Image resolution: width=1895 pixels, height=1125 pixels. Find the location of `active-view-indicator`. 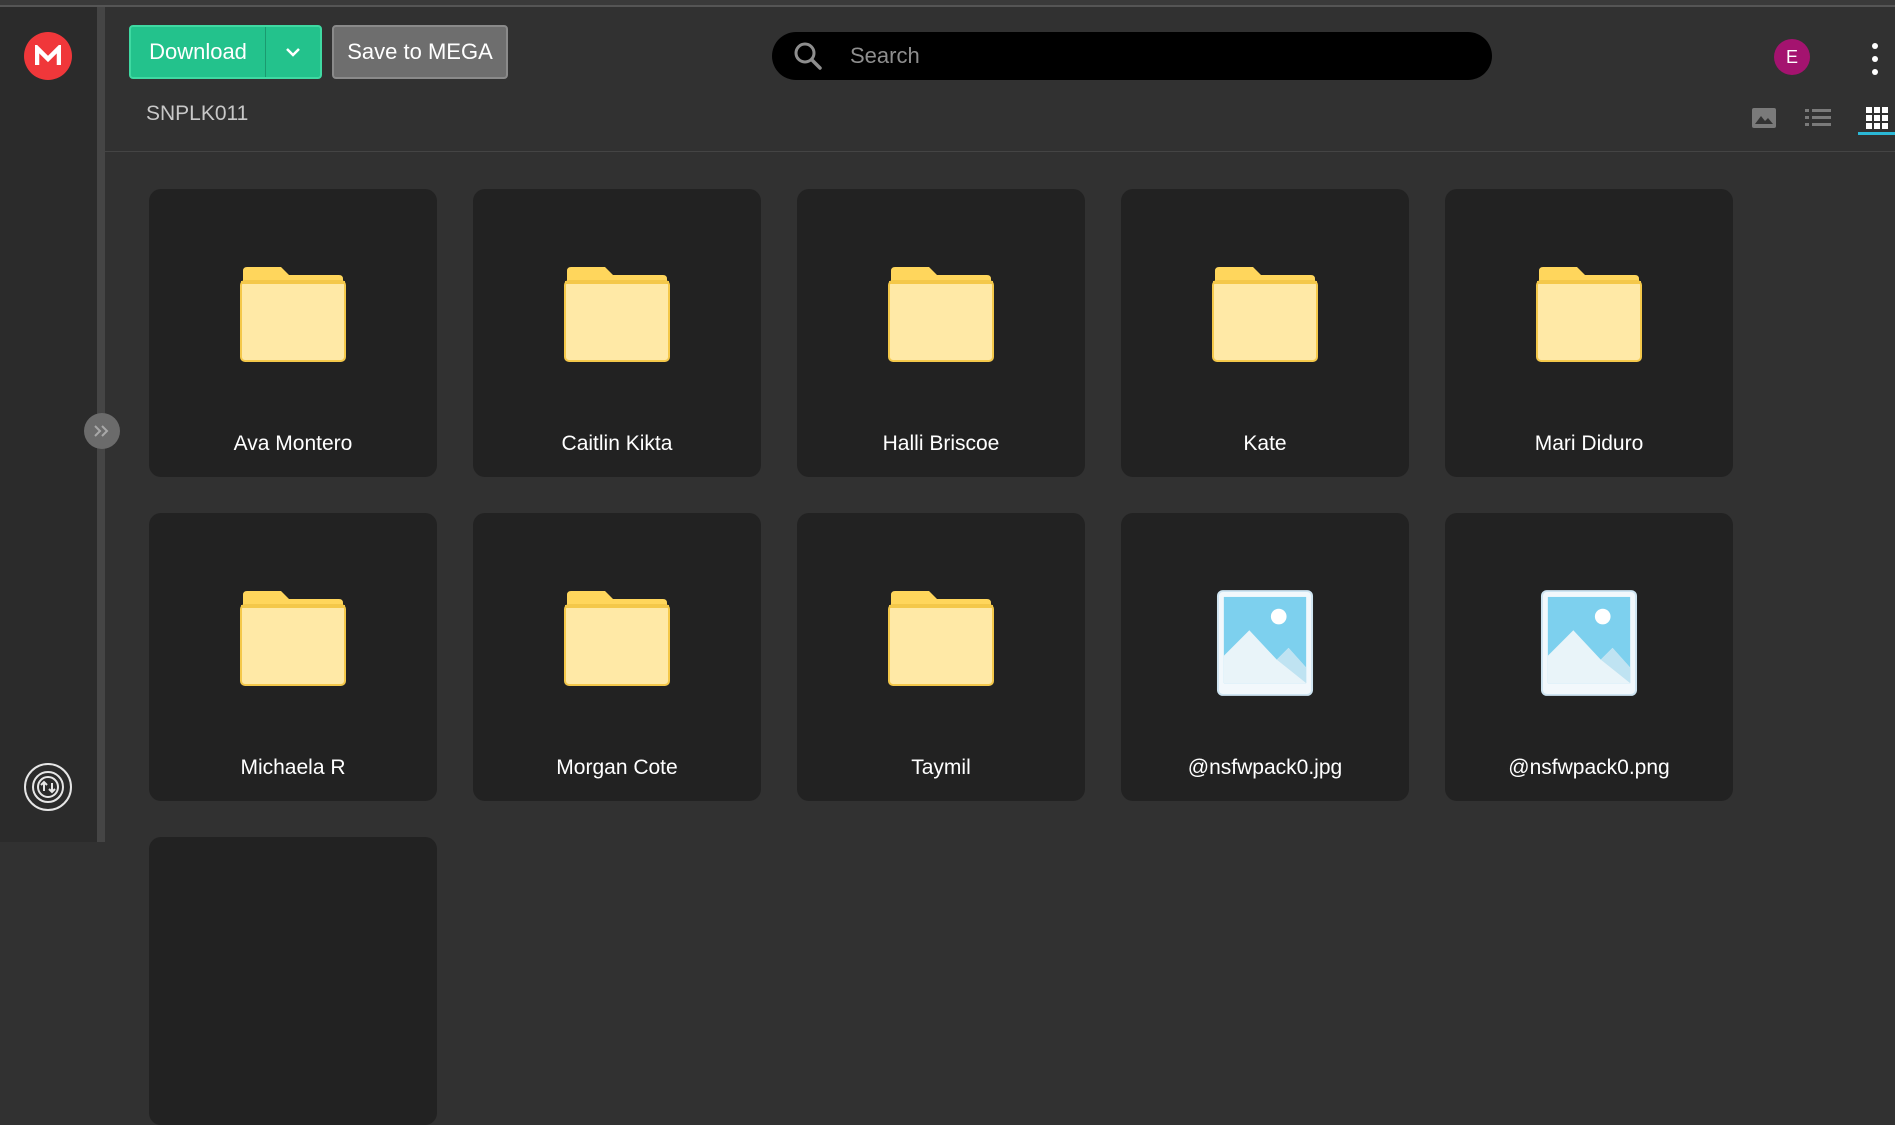

active-view-indicator is located at coordinates (1876, 133).